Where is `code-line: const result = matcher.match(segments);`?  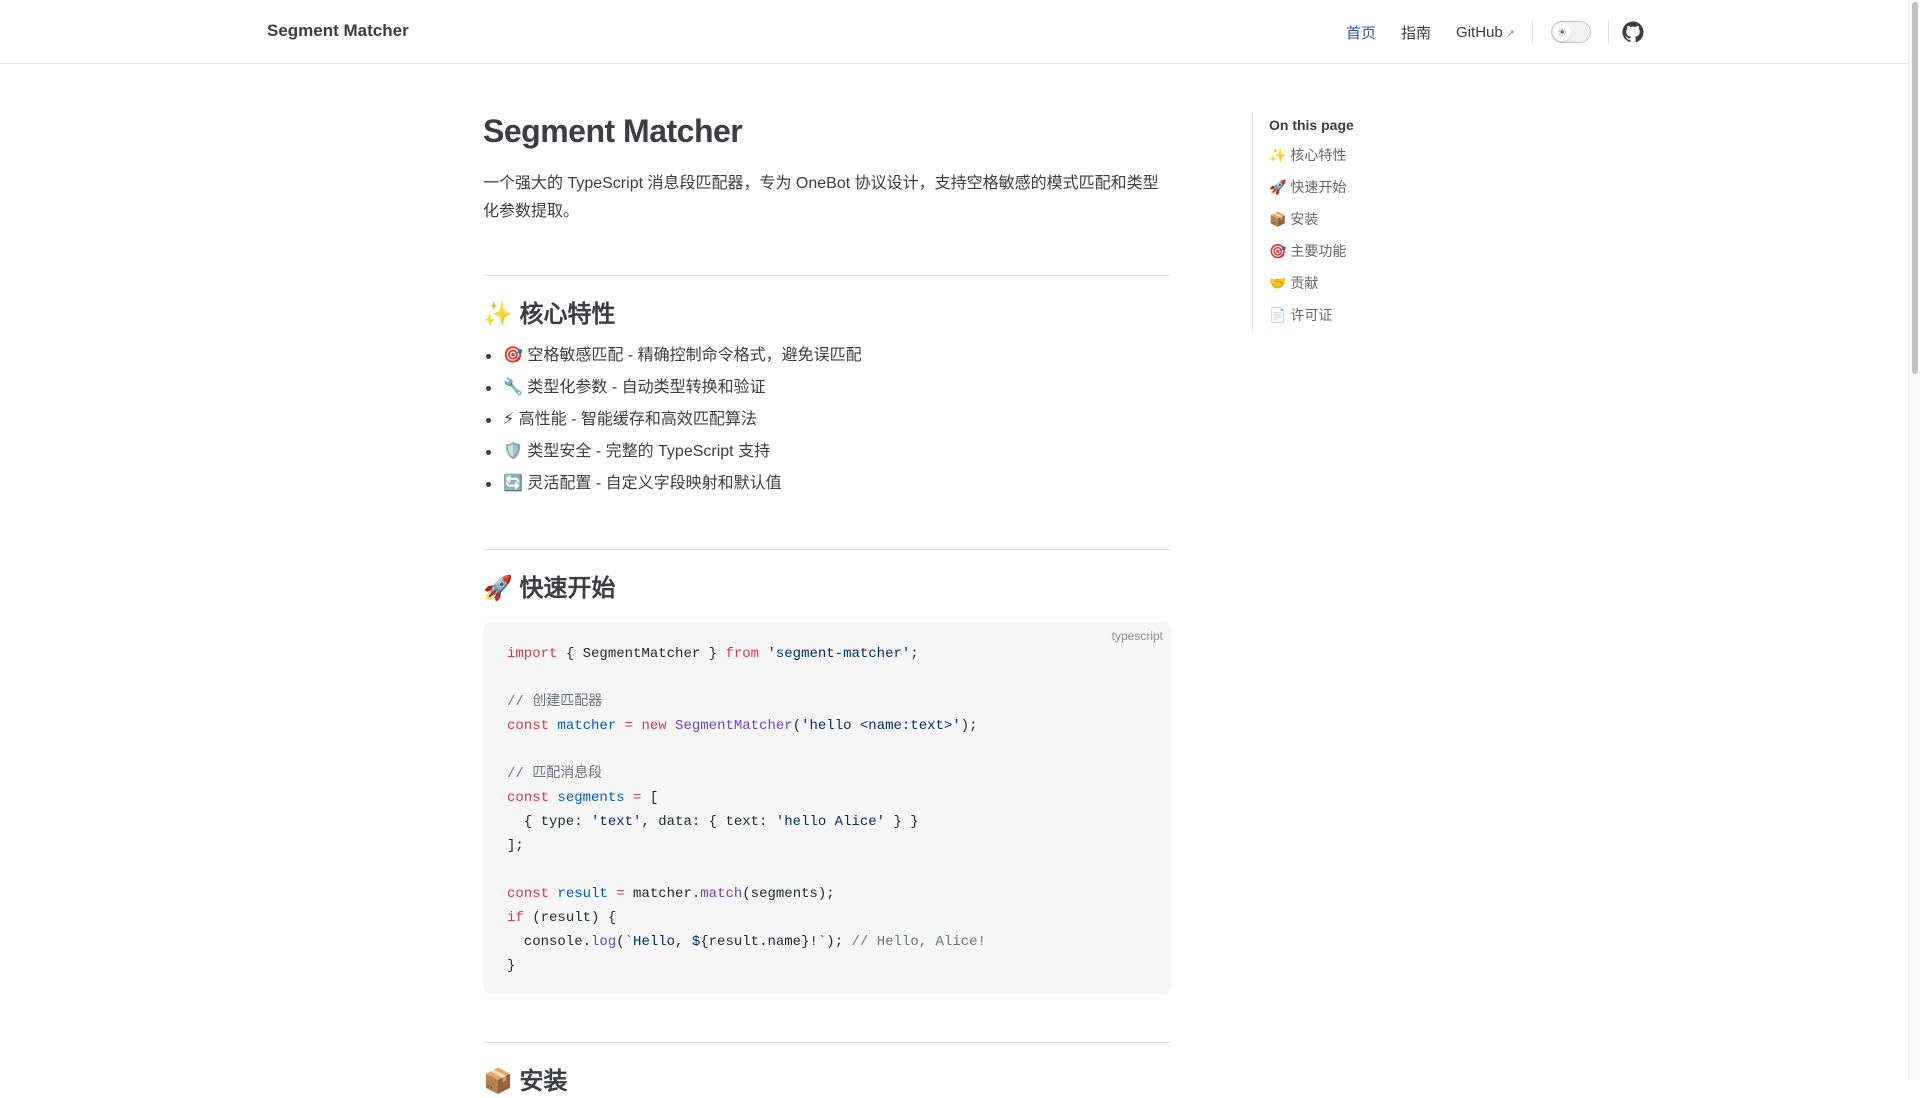 code-line: const result = matcher.match(segments); is located at coordinates (671, 894).